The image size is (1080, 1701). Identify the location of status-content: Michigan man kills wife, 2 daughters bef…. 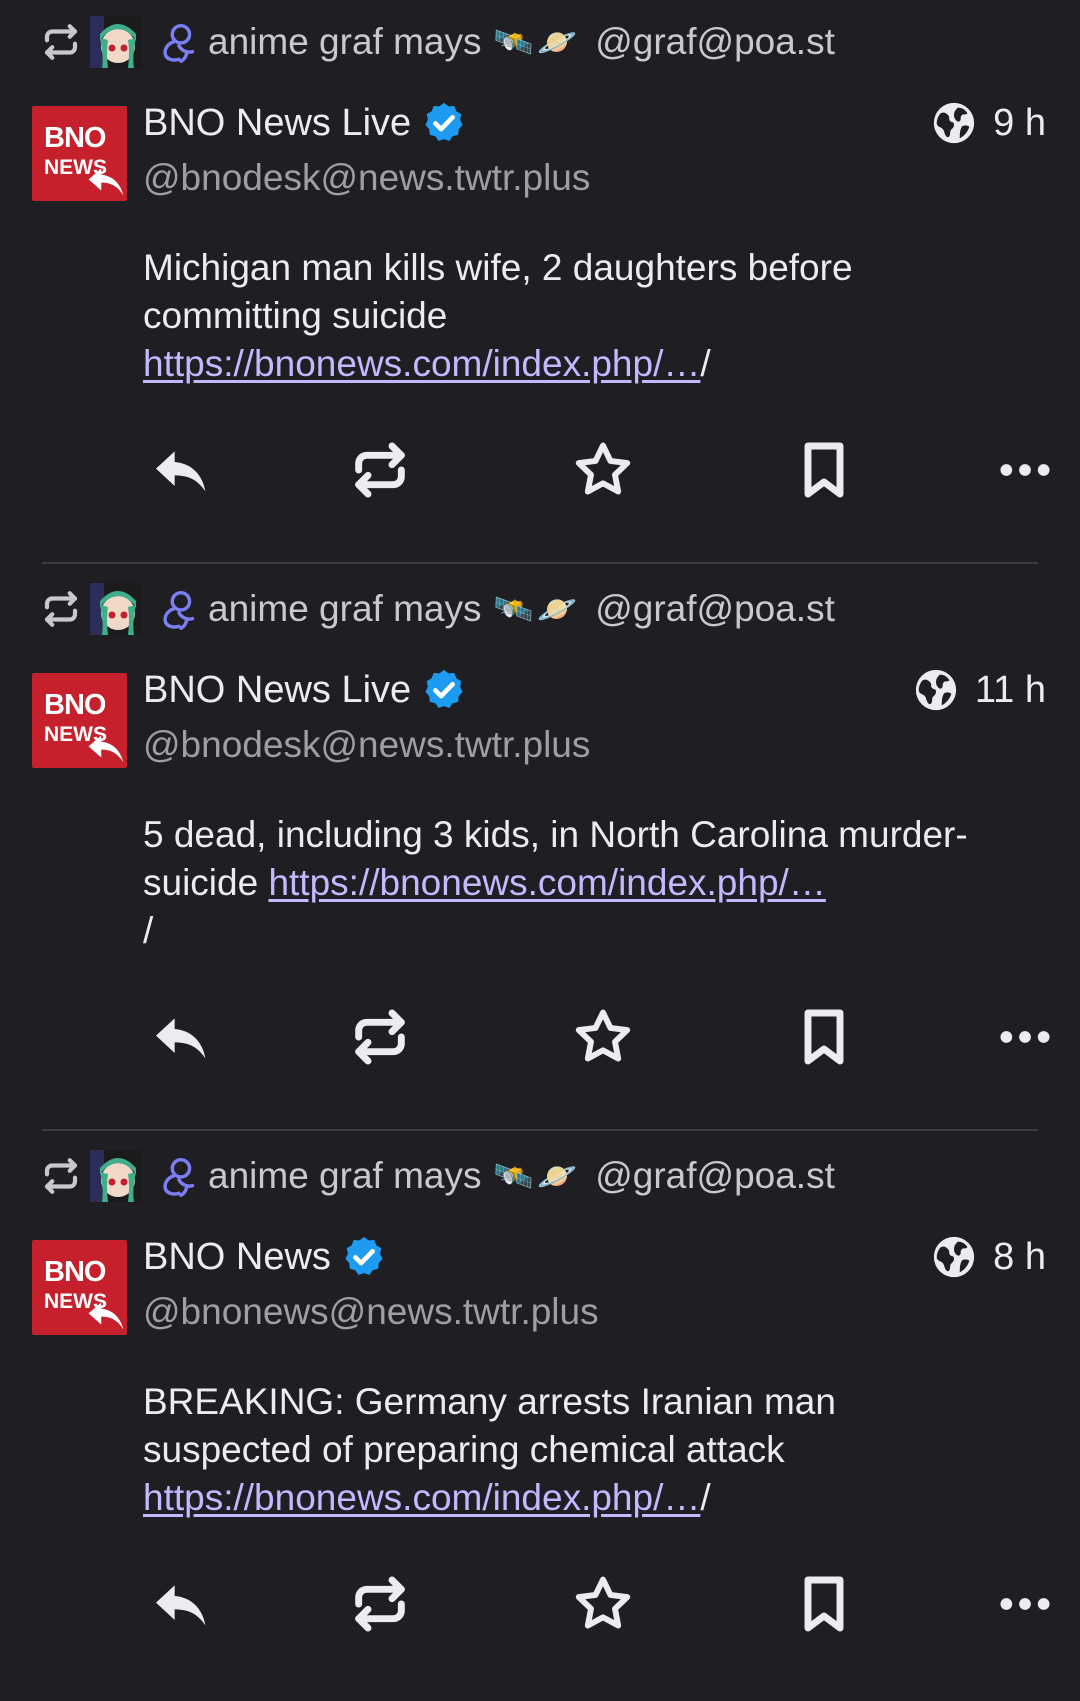
(553, 316).